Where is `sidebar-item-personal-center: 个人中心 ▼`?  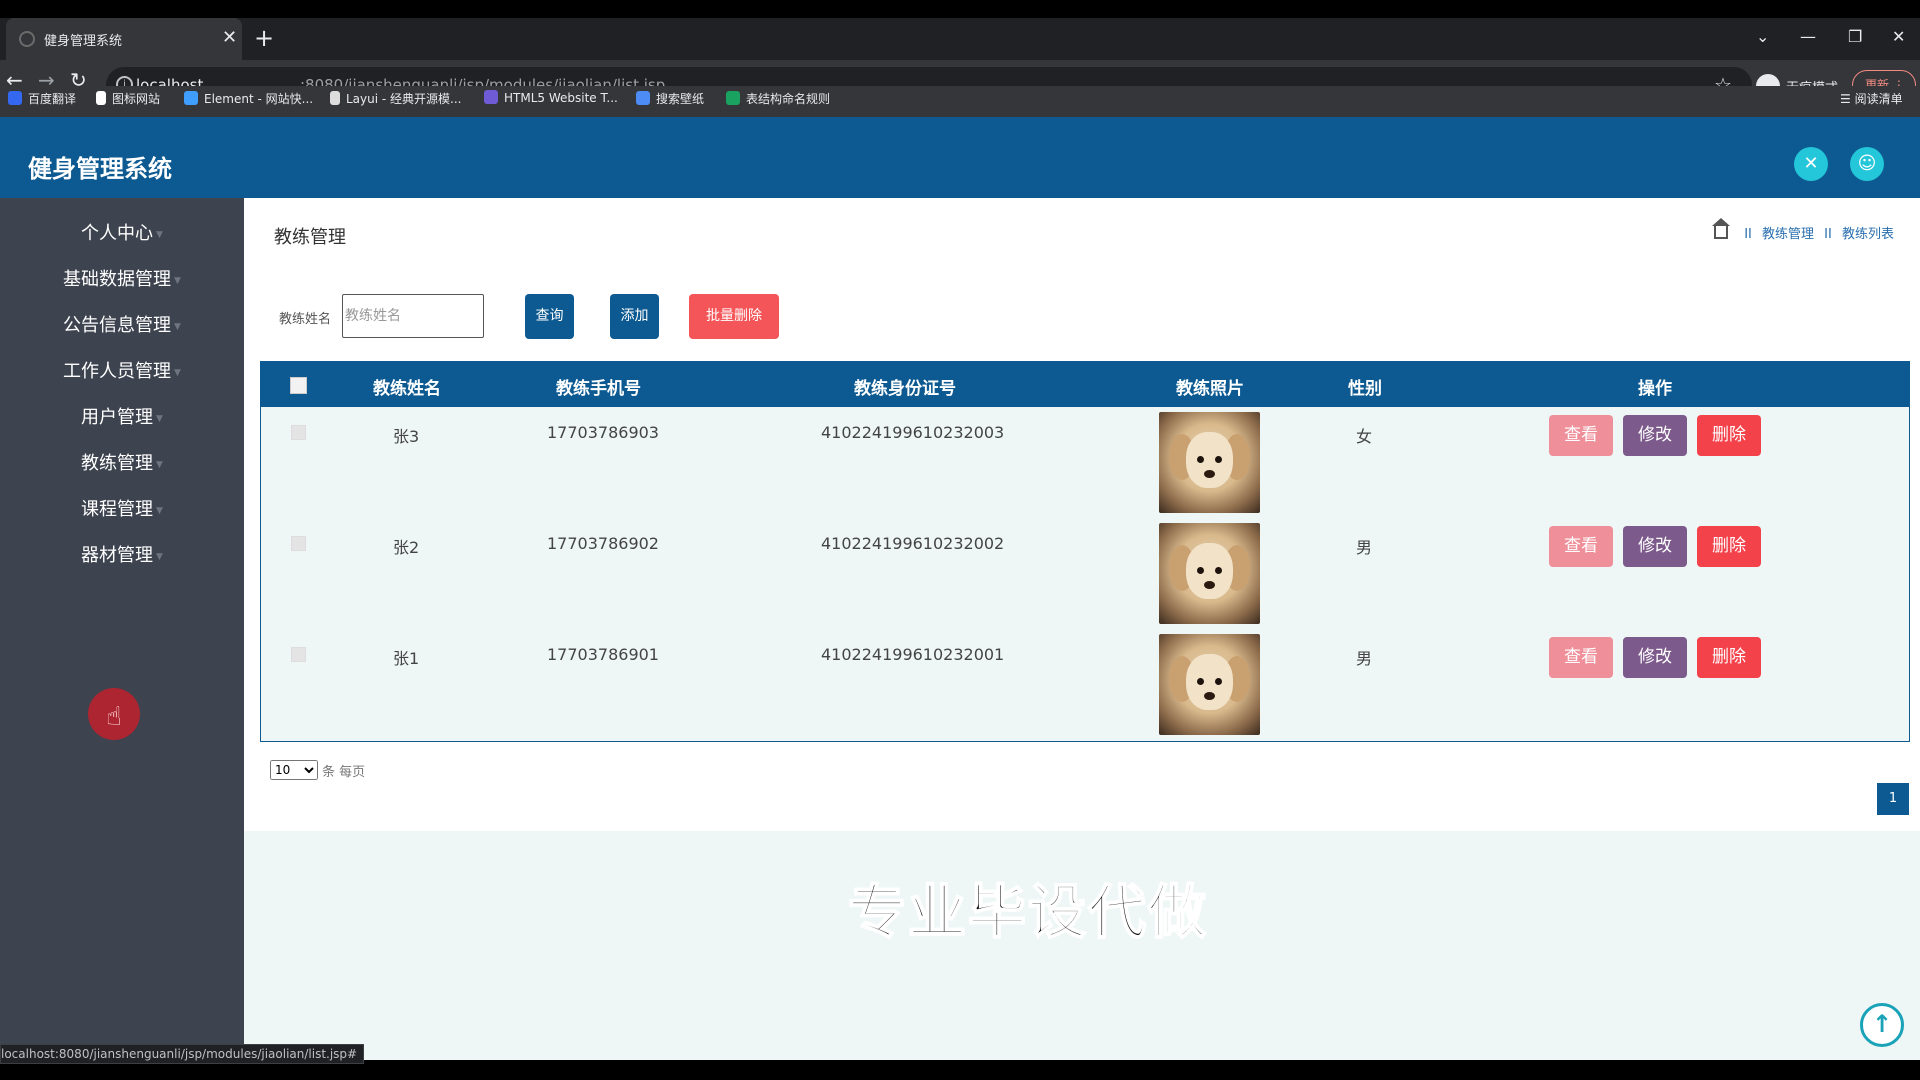 sidebar-item-personal-center: 个人中心 ▼ is located at coordinates (122, 234).